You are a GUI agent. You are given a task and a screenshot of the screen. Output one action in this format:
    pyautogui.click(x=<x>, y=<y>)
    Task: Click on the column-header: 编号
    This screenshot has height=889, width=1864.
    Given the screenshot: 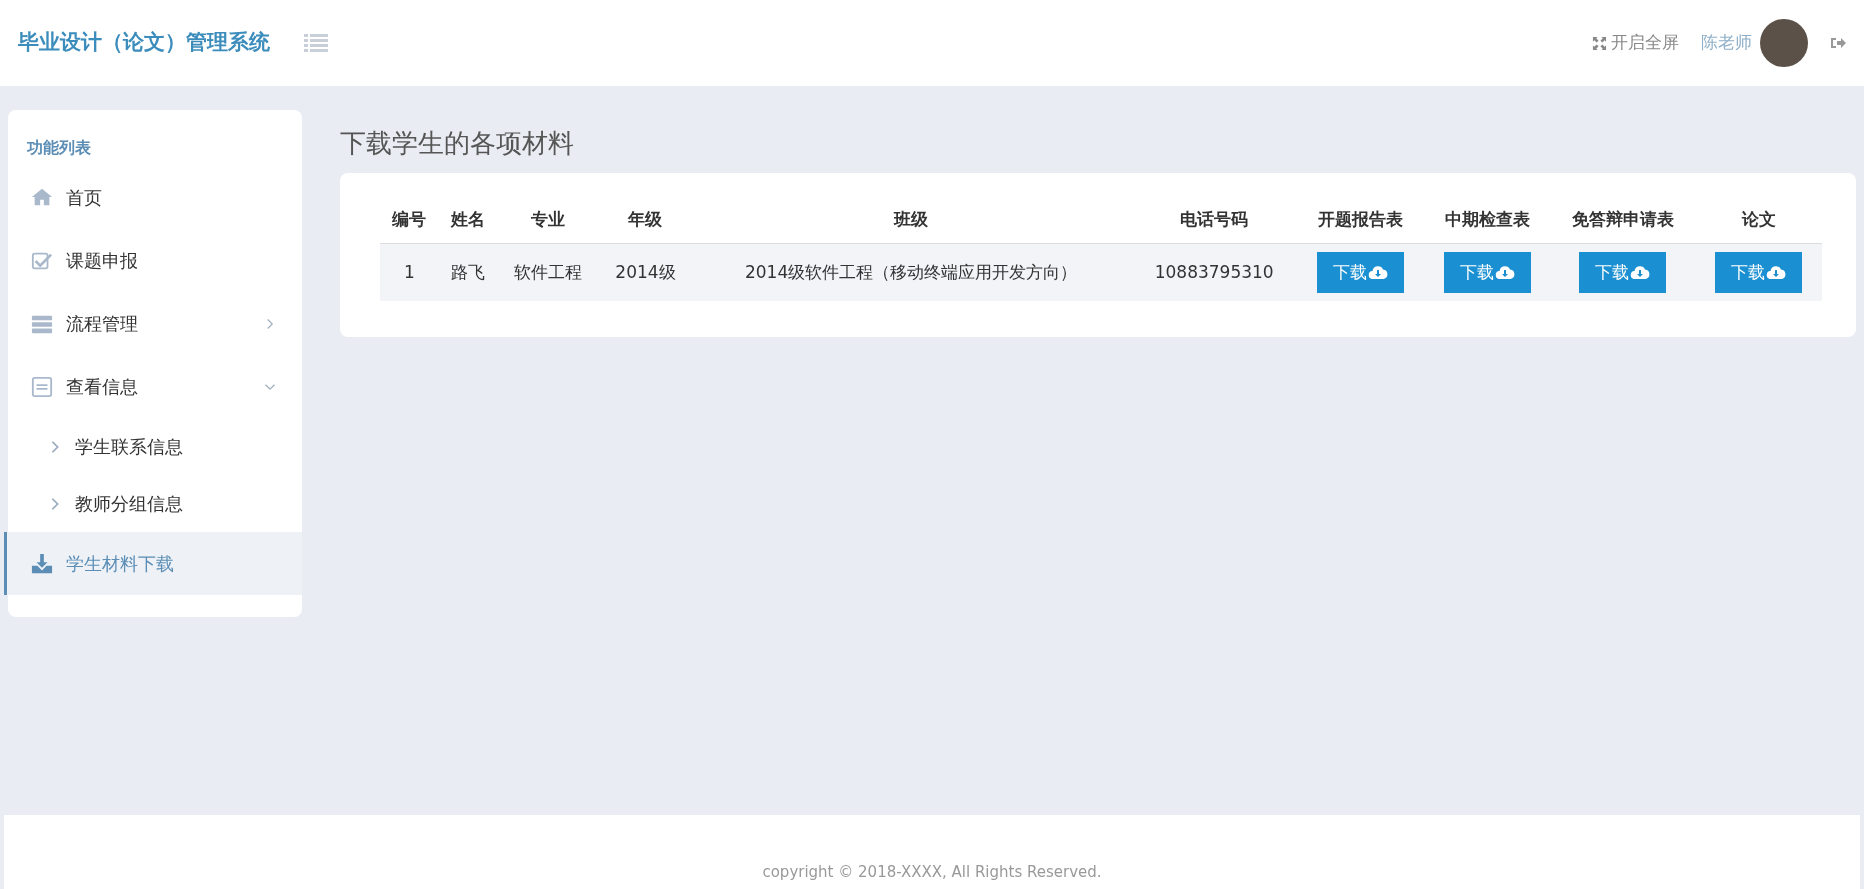 What is the action you would take?
    pyautogui.click(x=409, y=221)
    